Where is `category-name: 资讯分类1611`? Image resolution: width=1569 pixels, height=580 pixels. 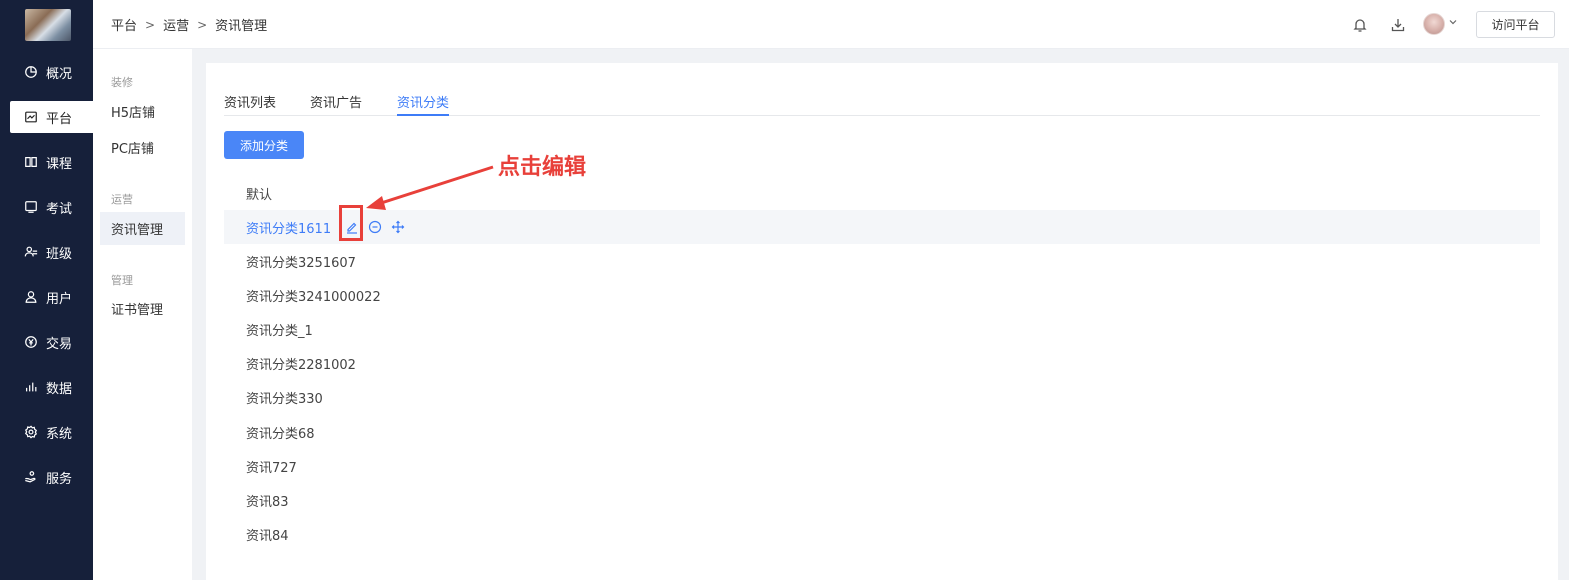 category-name: 资讯分类1611 is located at coordinates (289, 229).